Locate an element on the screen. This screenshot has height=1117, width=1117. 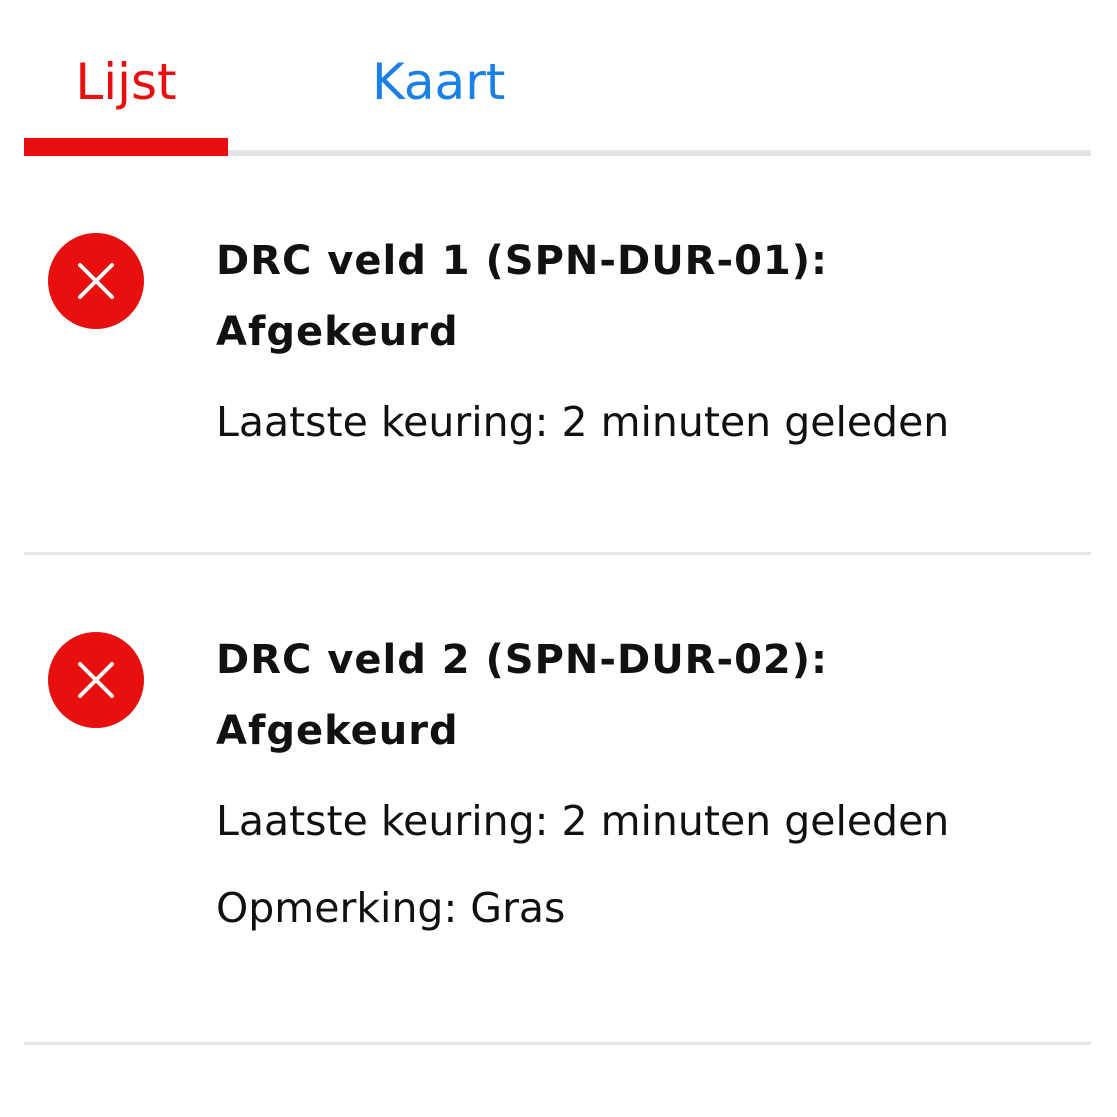
active-tab-indicator is located at coordinates (126, 147).